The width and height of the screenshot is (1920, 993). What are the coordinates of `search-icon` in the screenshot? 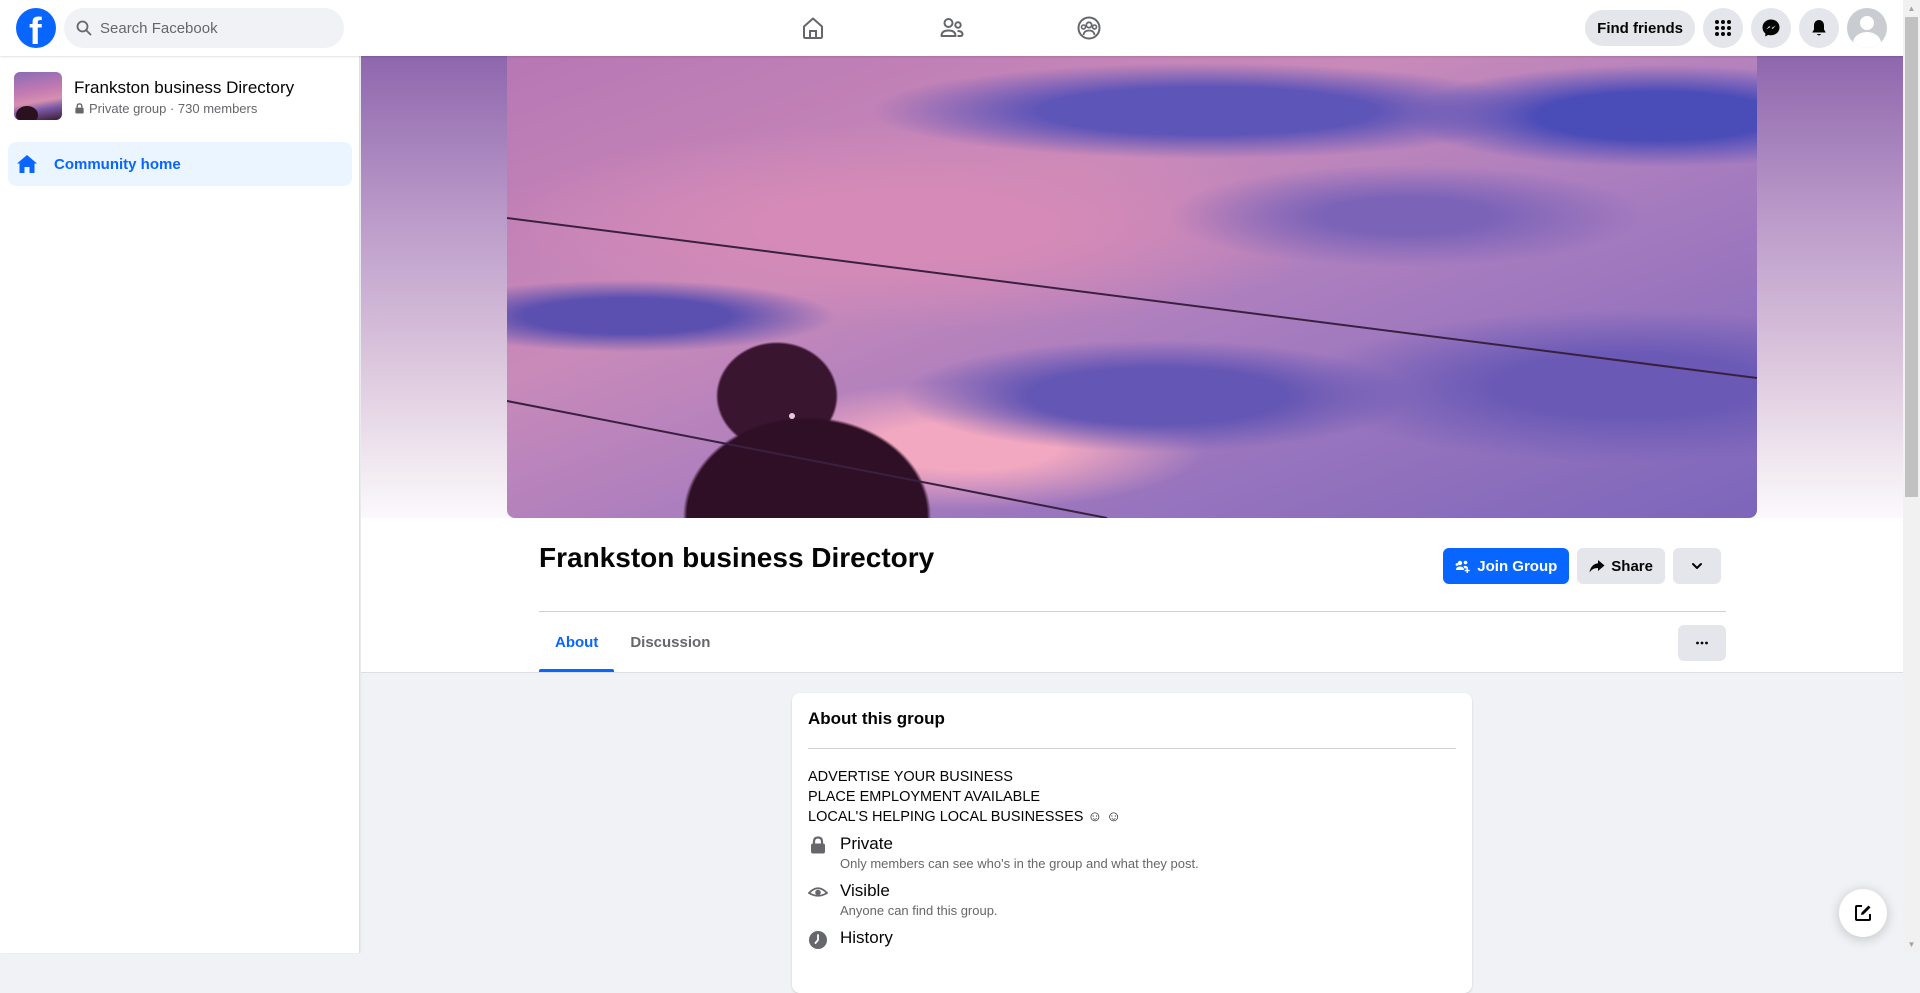 It's located at (84, 28).